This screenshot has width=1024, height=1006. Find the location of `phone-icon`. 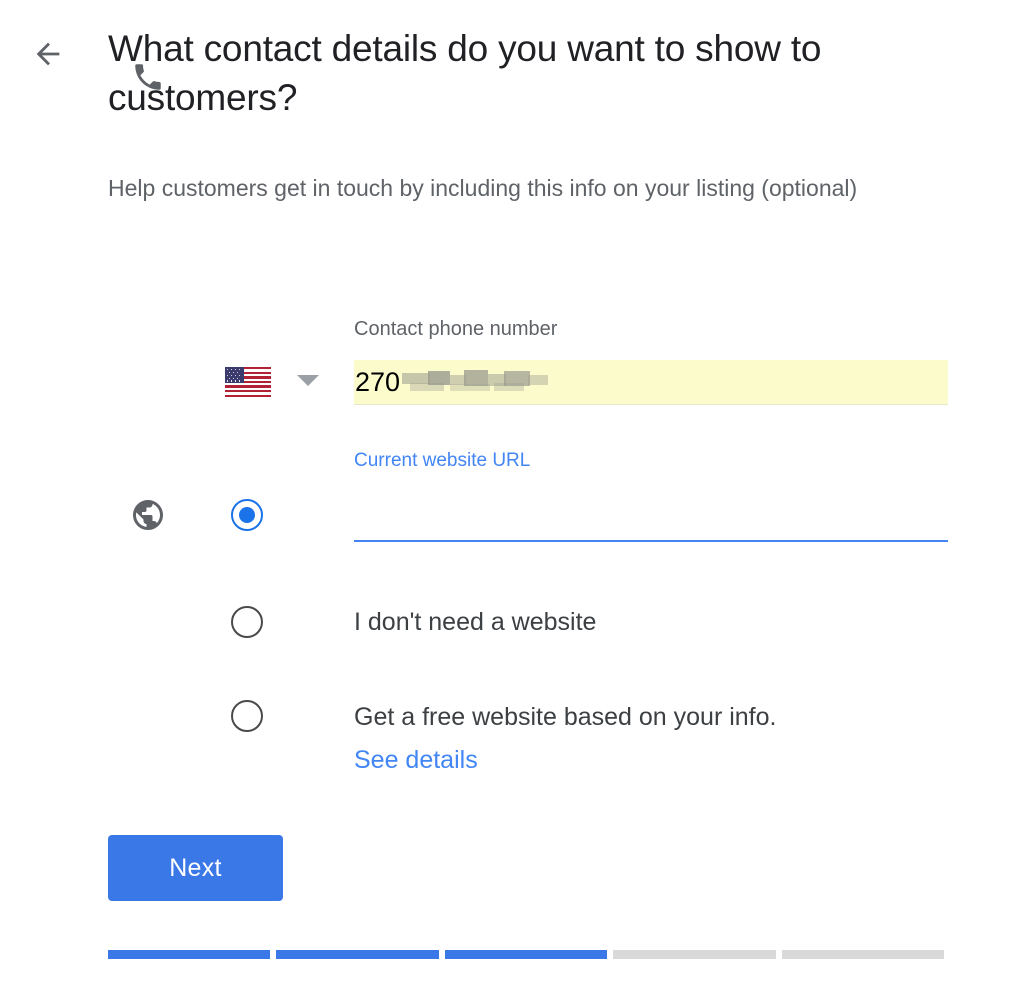

phone-icon is located at coordinates (148, 77).